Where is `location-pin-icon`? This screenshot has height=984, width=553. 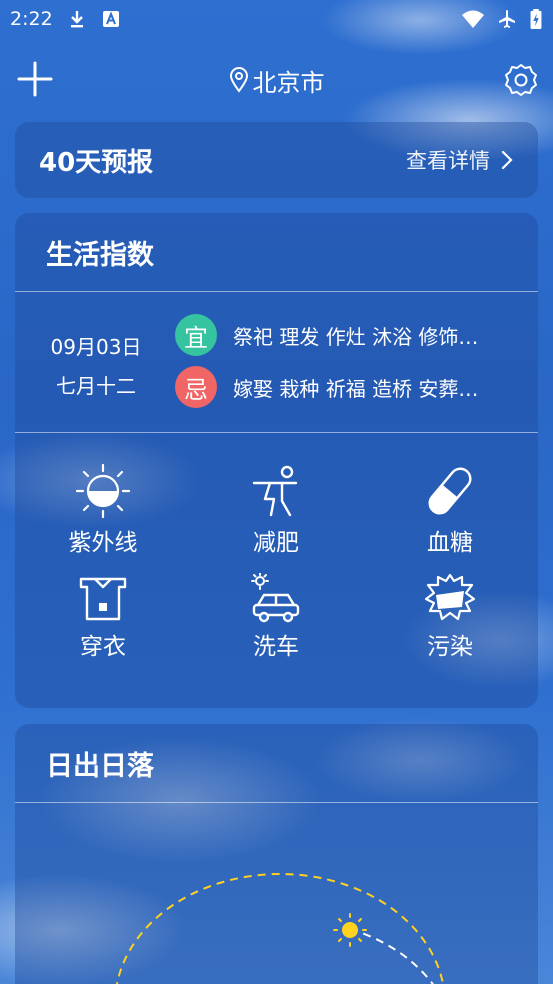
location-pin-icon is located at coordinates (238, 80).